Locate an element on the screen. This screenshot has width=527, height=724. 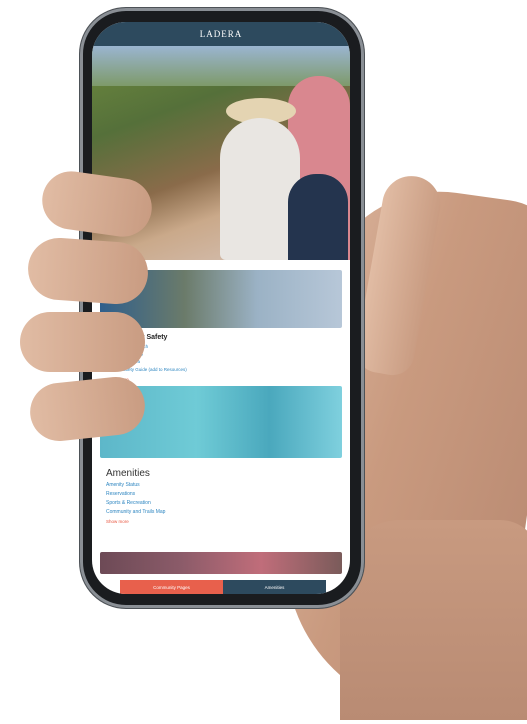
amenities-link: Reservations is located at coordinates (224, 494).